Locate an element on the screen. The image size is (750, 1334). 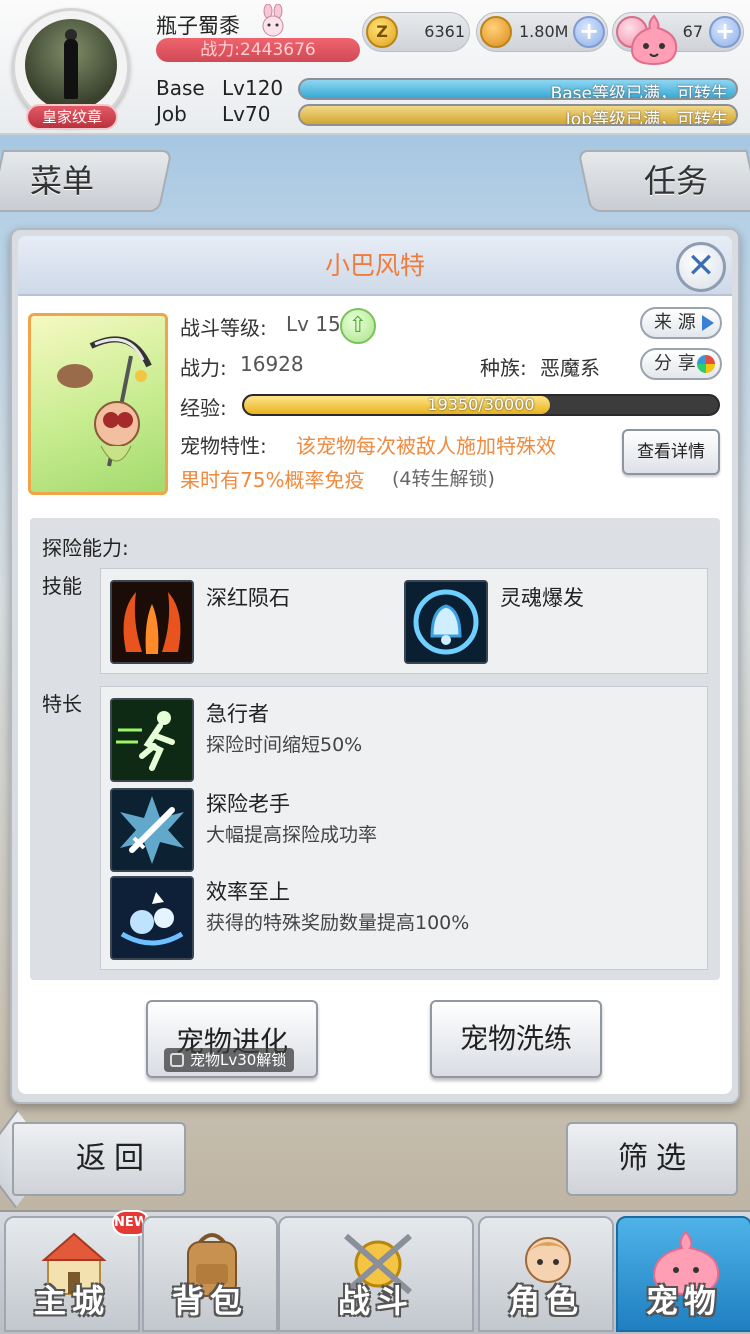
view-details-button: 查看详情 is located at coordinates (671, 452).